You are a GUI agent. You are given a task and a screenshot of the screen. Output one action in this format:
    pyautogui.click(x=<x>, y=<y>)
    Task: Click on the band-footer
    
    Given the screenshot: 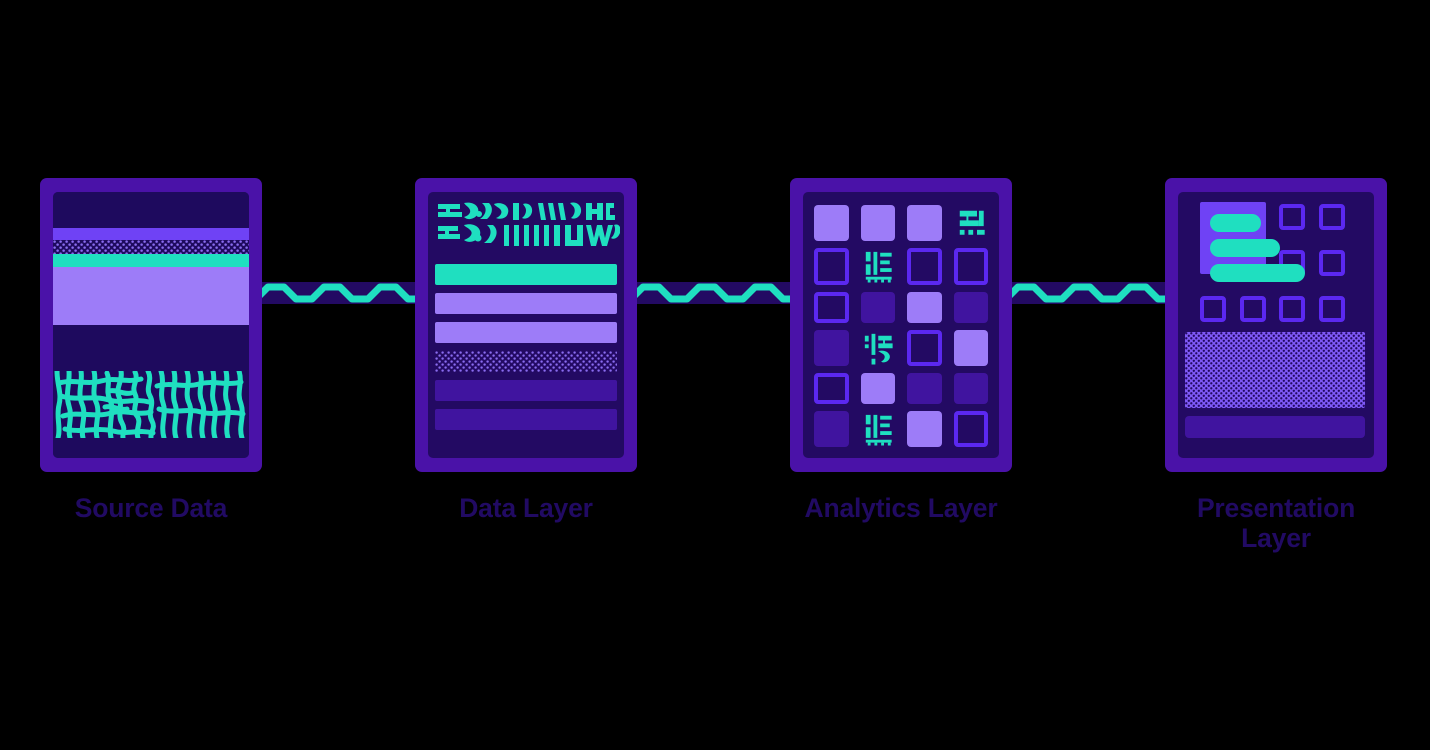 What is the action you would take?
    pyautogui.click(x=151, y=448)
    